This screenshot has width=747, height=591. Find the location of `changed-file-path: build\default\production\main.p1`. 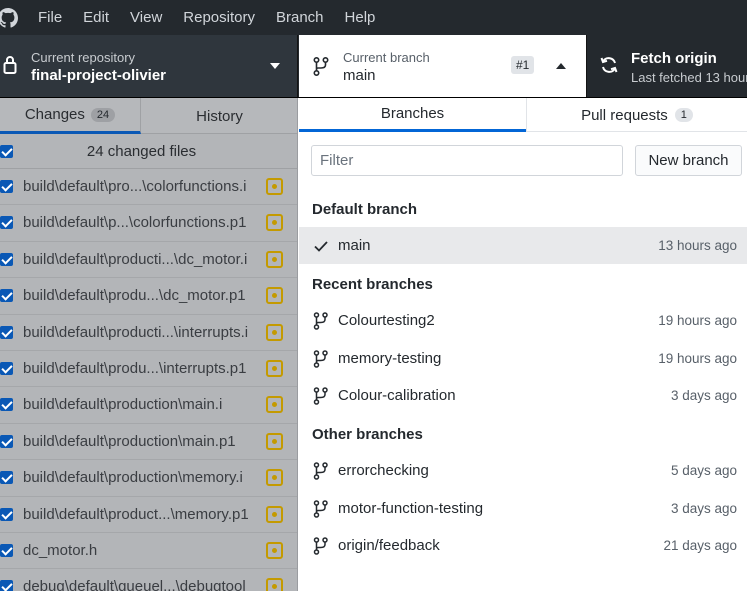

changed-file-path: build\default\production\main.p1 is located at coordinates (129, 441).